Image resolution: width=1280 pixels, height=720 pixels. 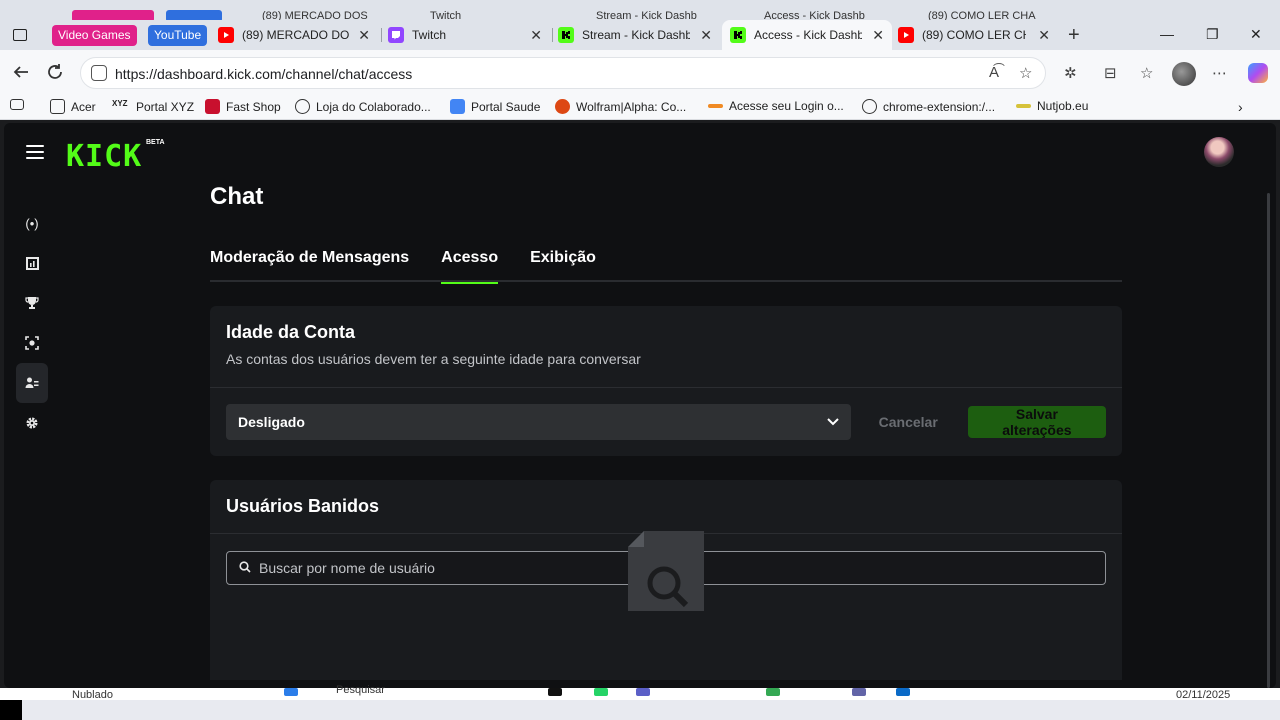 What do you see at coordinates (245, 567) in the screenshot?
I see `search-icon` at bounding box center [245, 567].